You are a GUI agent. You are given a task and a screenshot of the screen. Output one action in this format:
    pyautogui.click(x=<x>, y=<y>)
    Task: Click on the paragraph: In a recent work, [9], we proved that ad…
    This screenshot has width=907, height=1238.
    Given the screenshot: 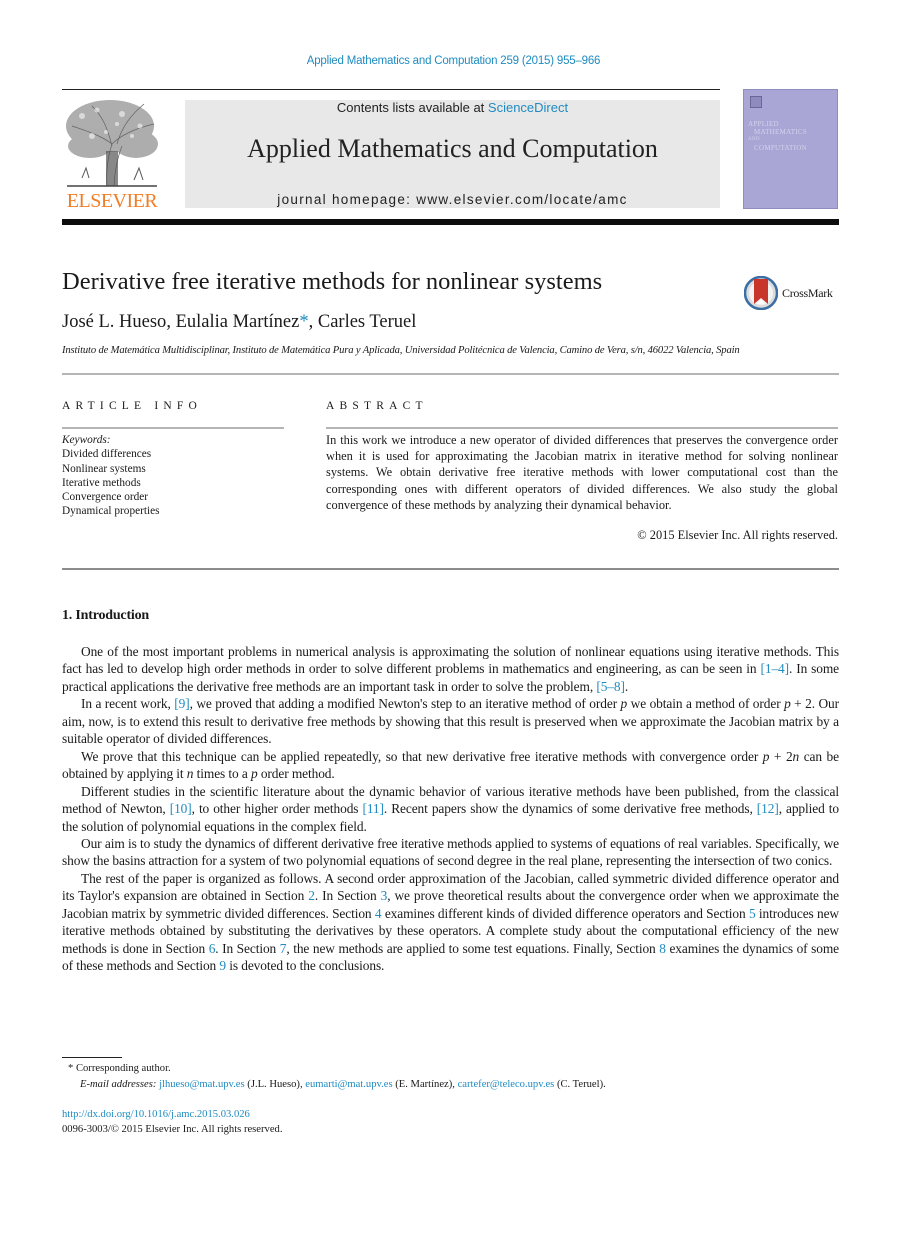 What is the action you would take?
    pyautogui.click(x=450, y=721)
    